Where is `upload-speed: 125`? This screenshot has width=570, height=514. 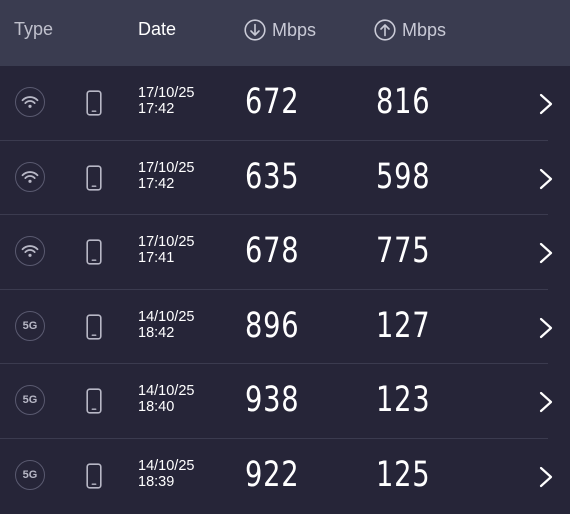 upload-speed: 125 is located at coordinates (403, 474).